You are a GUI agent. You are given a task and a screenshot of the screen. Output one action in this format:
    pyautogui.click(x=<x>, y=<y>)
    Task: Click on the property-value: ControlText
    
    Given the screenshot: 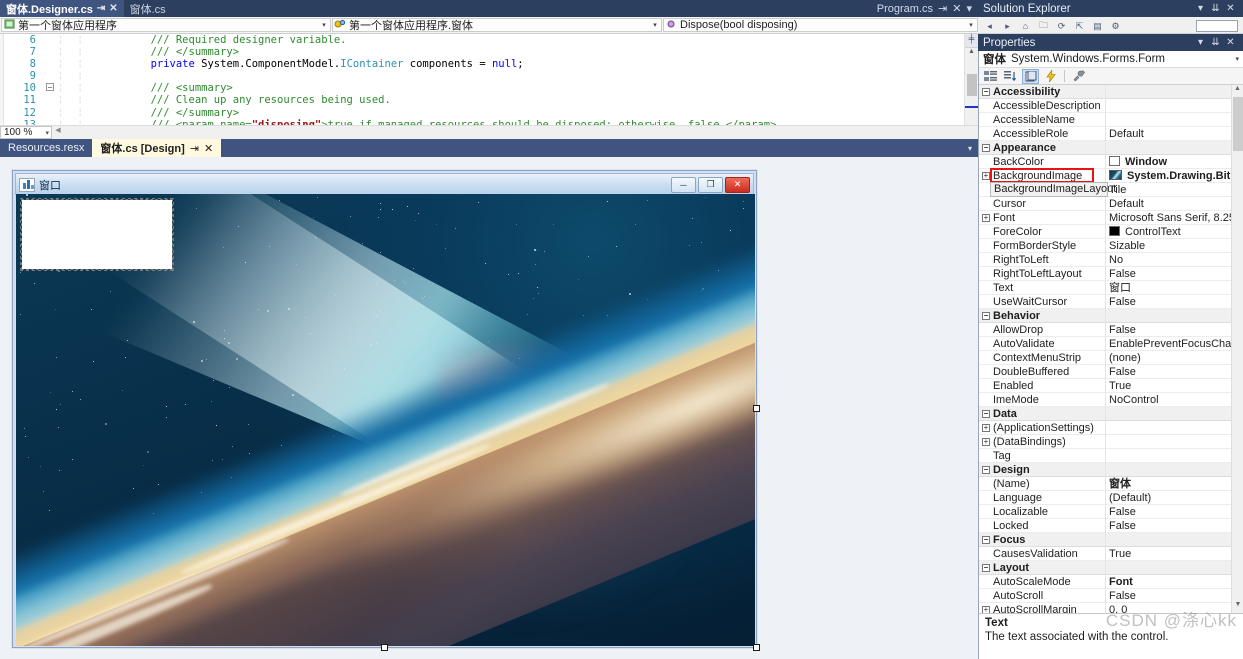 What is the action you would take?
    pyautogui.click(x=1168, y=231)
    